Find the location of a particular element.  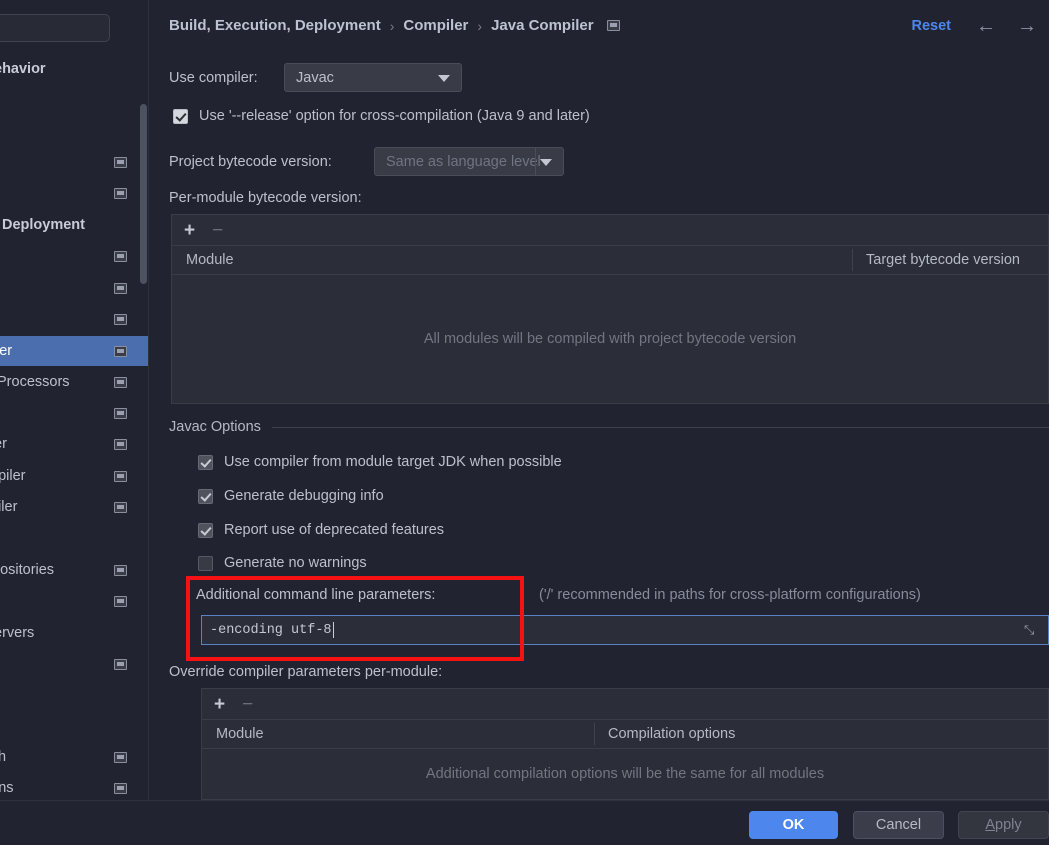

ok-button: OK is located at coordinates (793, 825).